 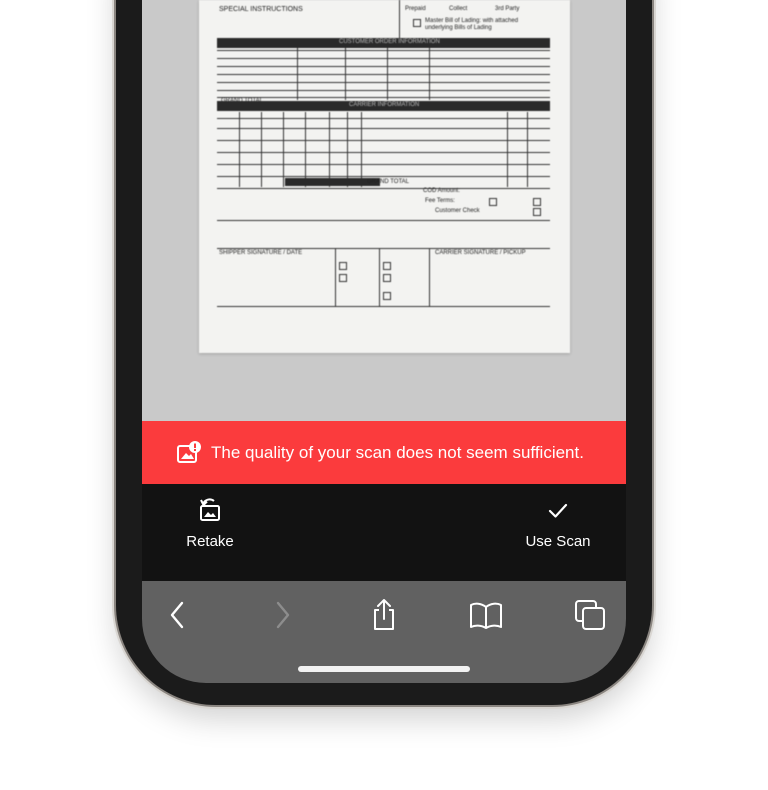 What do you see at coordinates (384, 669) in the screenshot?
I see `home-indicator` at bounding box center [384, 669].